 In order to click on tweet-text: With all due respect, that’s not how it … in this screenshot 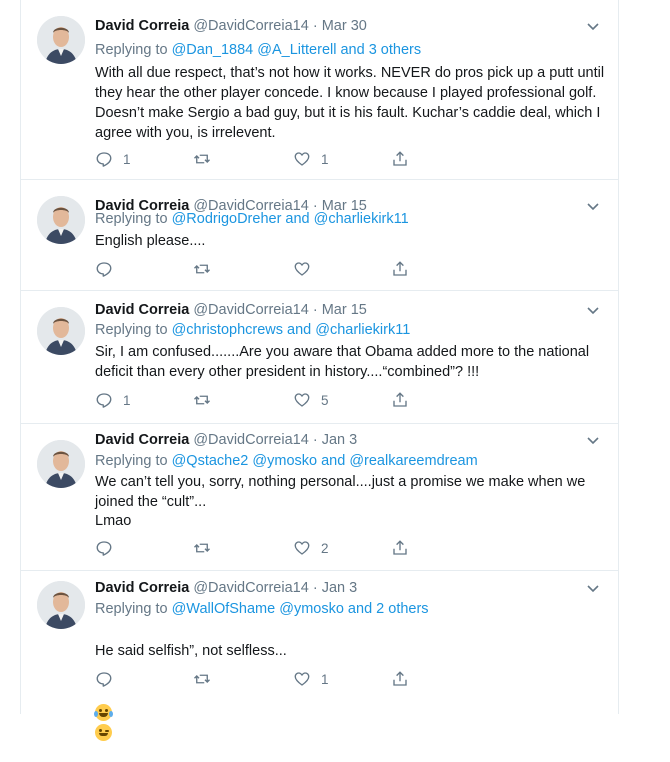, I will do `click(350, 103)`.